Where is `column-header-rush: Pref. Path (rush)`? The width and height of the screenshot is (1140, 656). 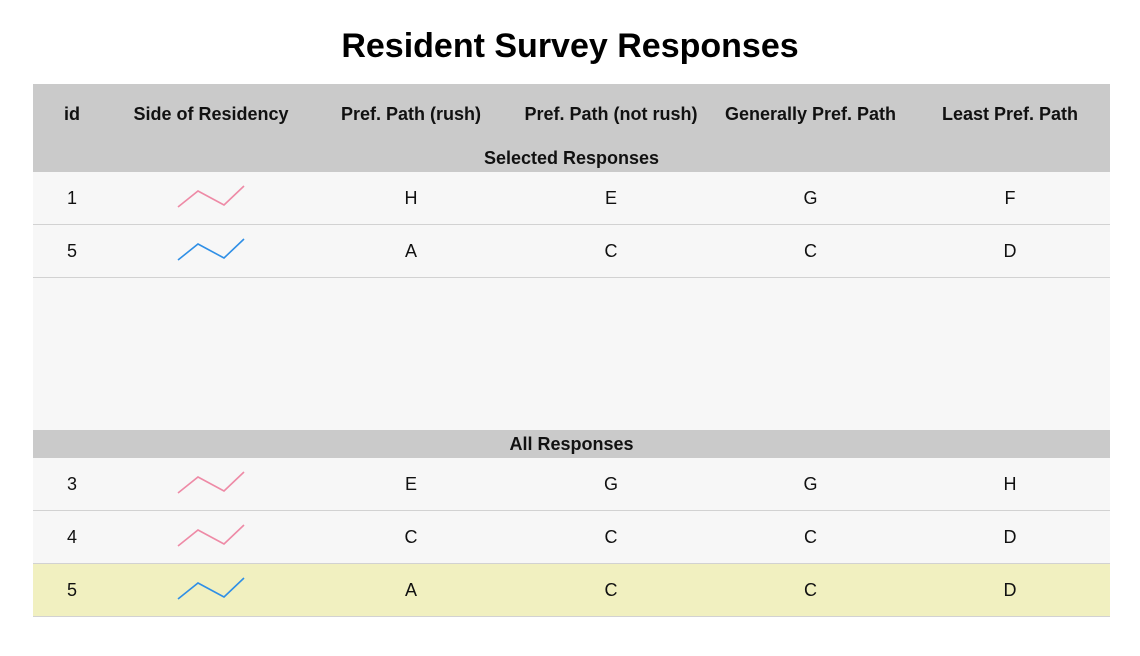
column-header-rush: Pref. Path (rush) is located at coordinates (411, 114).